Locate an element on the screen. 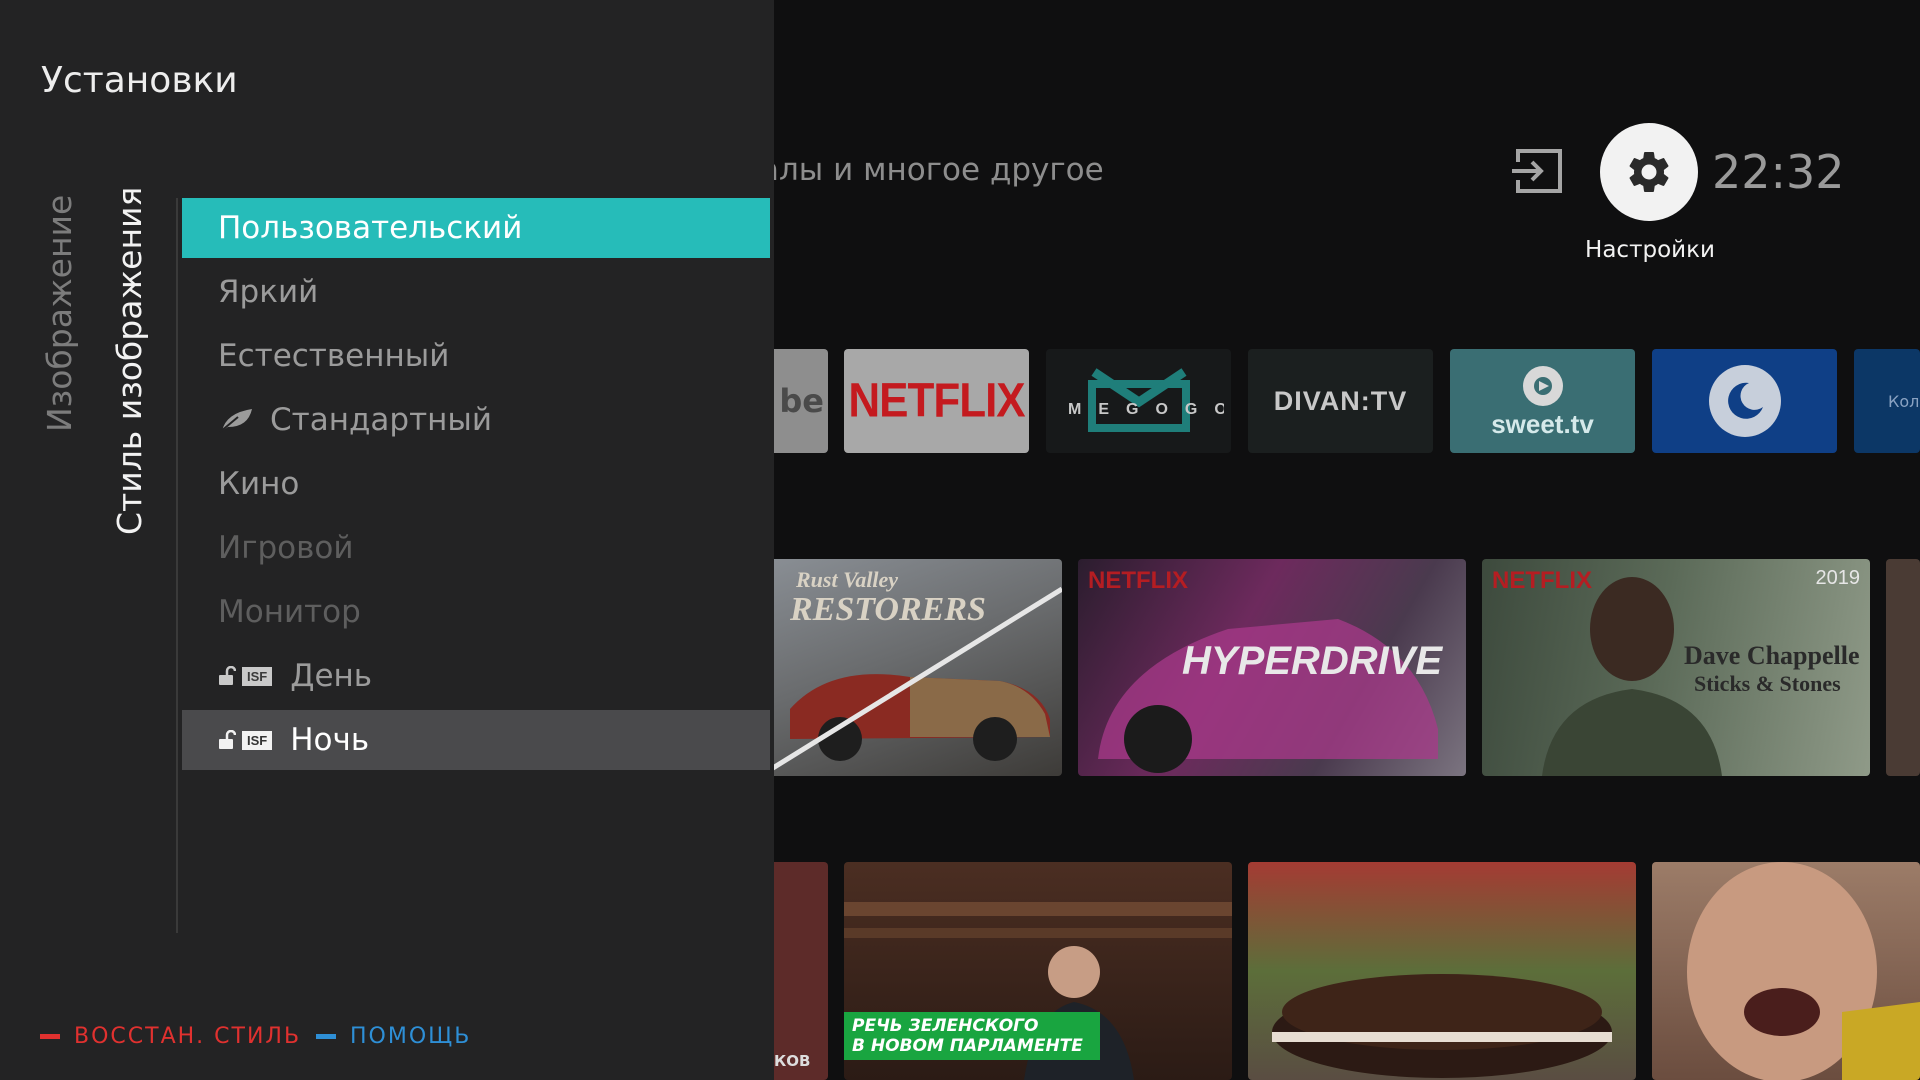 Image resolution: width=1920 pixels, height=1080 pixels. card-zelensky: РЕЧЬ ЗЕЛЕНСКОГО В НОВОМ ПАРЛАМЕНТЕ is located at coordinates (1038, 971).